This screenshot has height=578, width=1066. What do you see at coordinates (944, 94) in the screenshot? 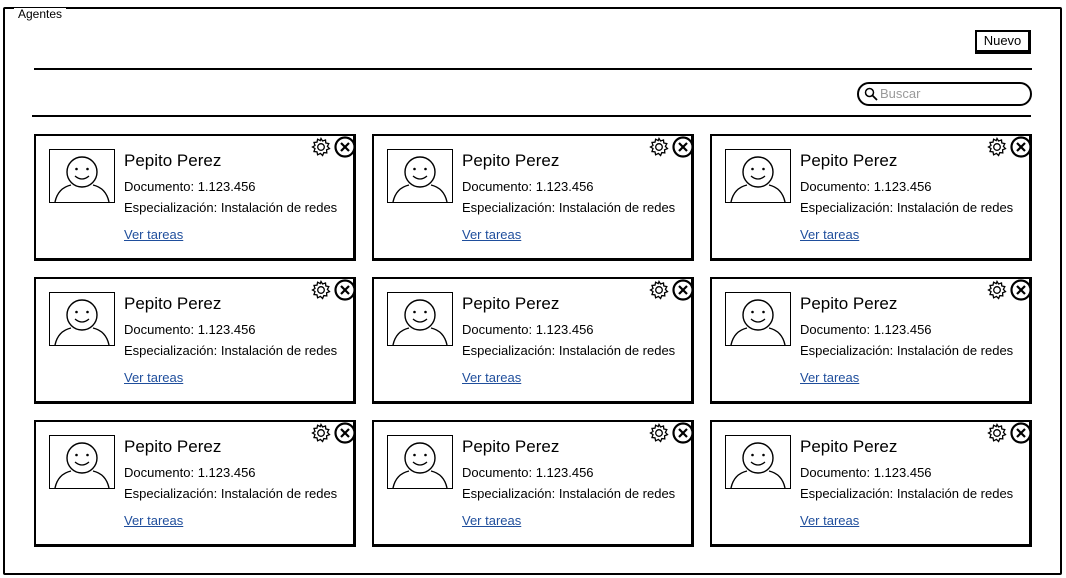
I see `search-input: Buscar` at bounding box center [944, 94].